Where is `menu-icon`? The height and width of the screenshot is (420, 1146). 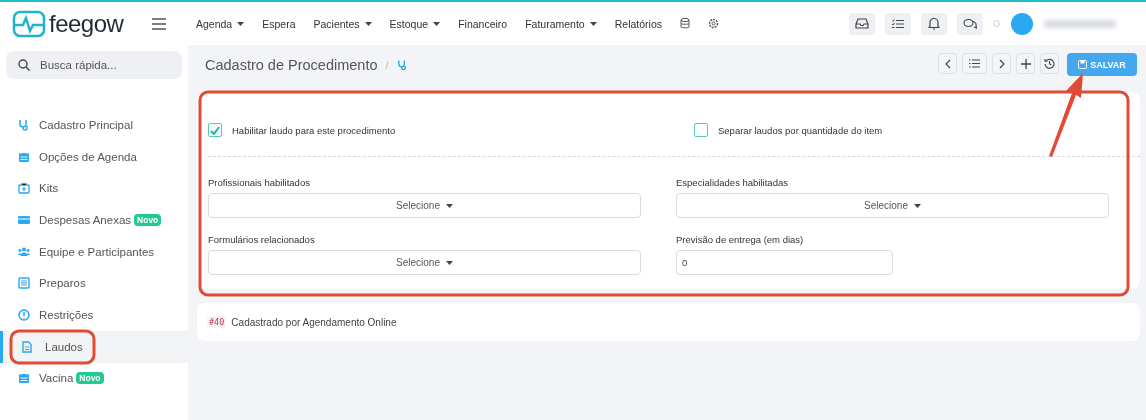
menu-icon is located at coordinates (159, 23).